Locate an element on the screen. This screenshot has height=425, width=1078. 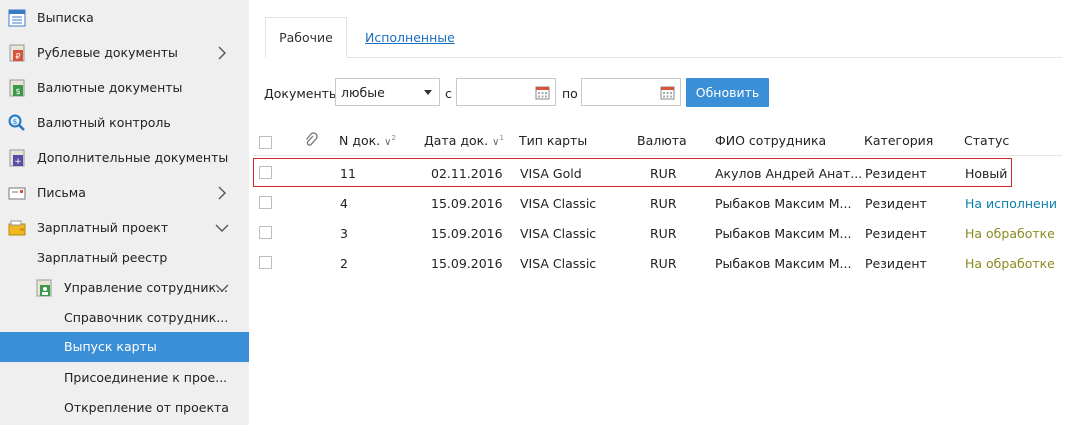
sidebar-item-label: Выписка is located at coordinates (65, 17).